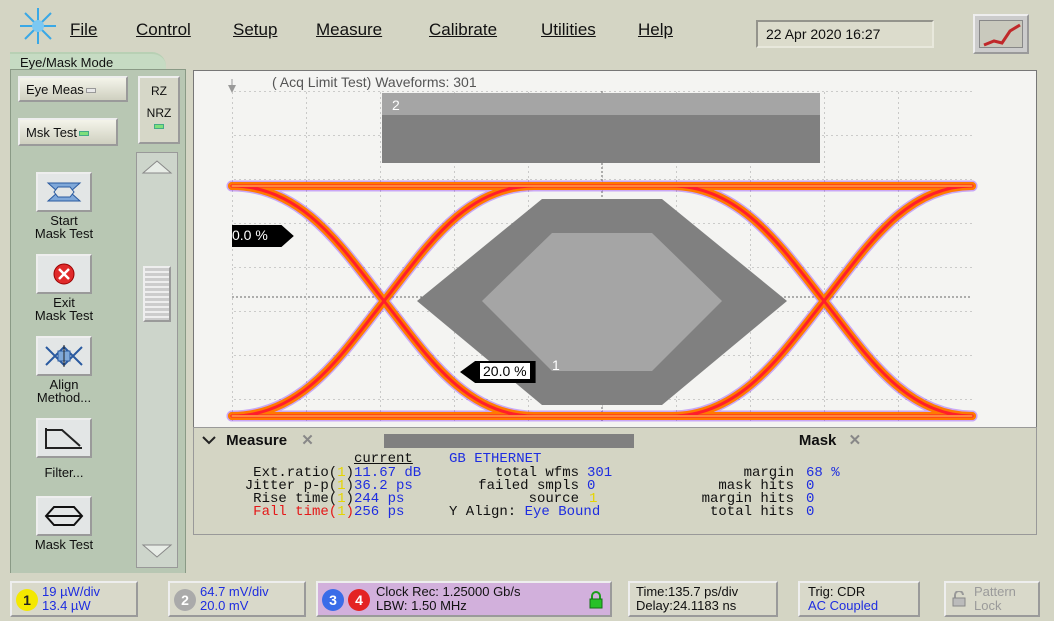 The height and width of the screenshot is (621, 1054). I want to click on mask-test-icon, so click(64, 516).